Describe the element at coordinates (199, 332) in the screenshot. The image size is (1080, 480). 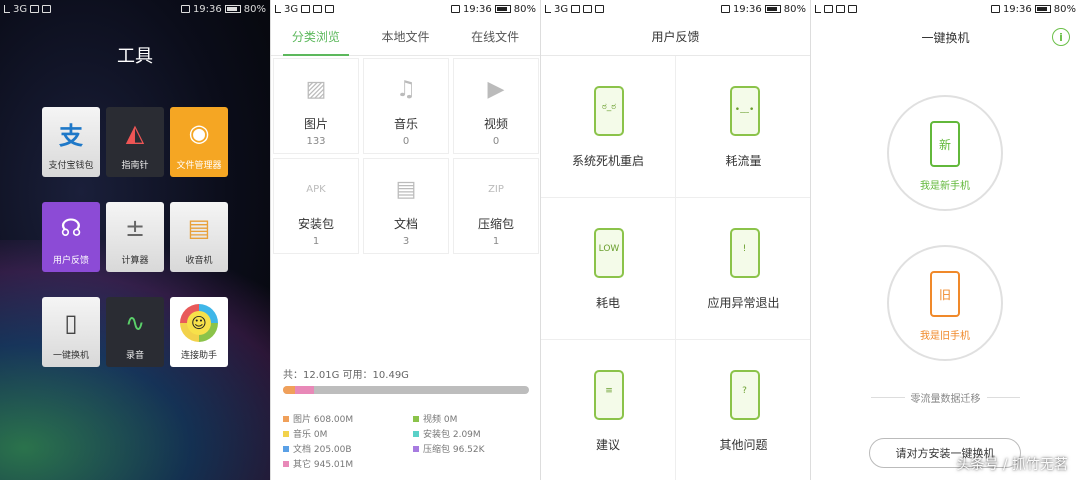
I see `tile-connect-assistant: ☺ 连接助手` at that location.